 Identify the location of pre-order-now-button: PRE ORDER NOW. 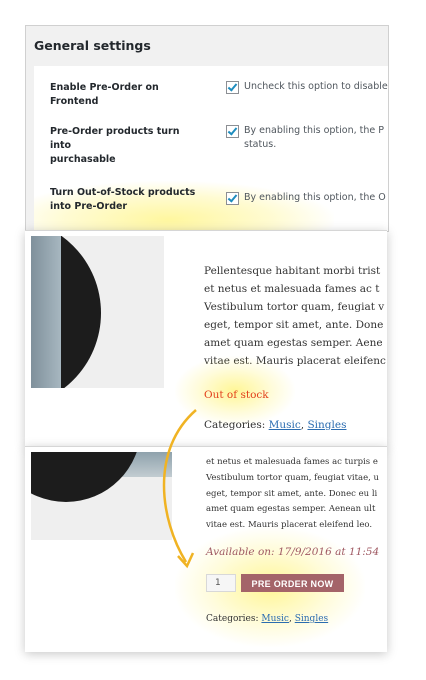
(292, 583).